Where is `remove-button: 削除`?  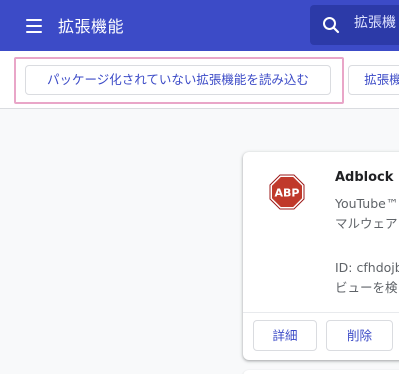
remove-button: 削除 is located at coordinates (359, 335).